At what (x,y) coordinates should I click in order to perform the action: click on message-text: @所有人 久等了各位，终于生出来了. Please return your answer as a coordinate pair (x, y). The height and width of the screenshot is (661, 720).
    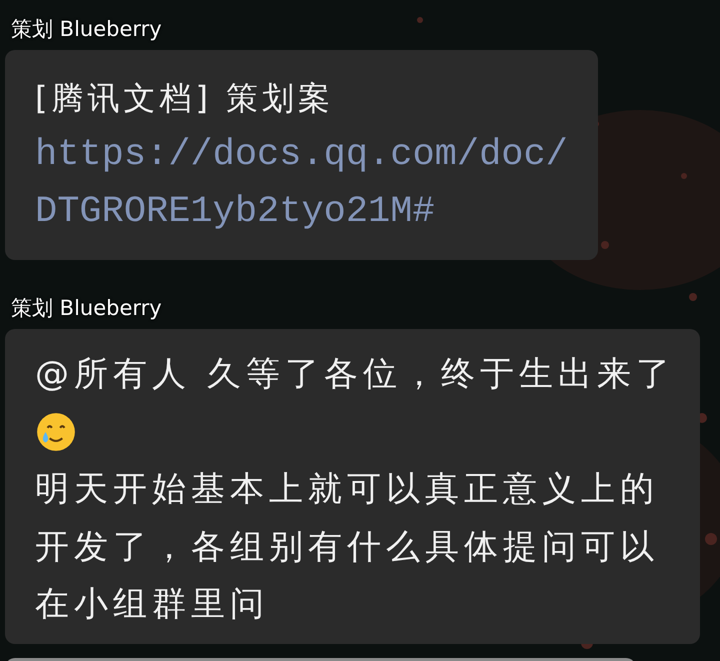
    Looking at the image, I should click on (355, 374).